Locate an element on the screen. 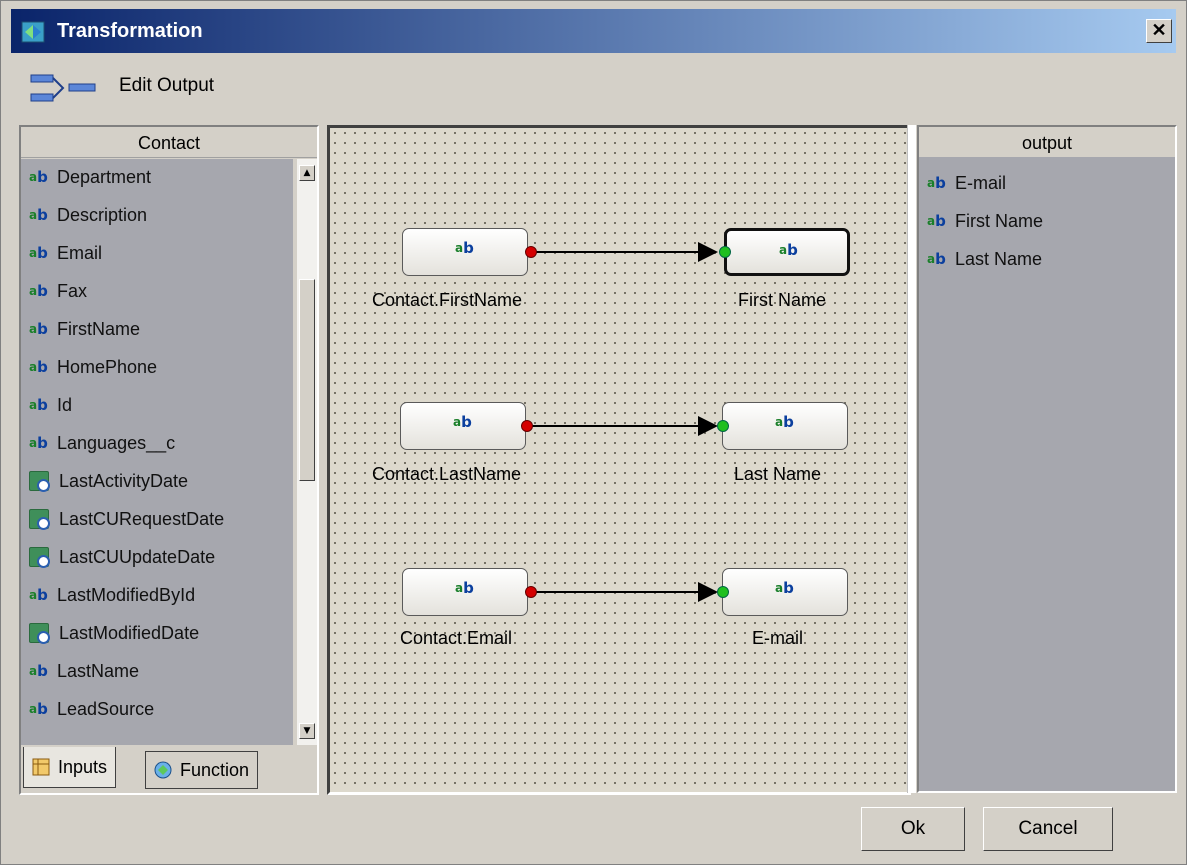  list-item: ab First Name is located at coordinates (985, 221).